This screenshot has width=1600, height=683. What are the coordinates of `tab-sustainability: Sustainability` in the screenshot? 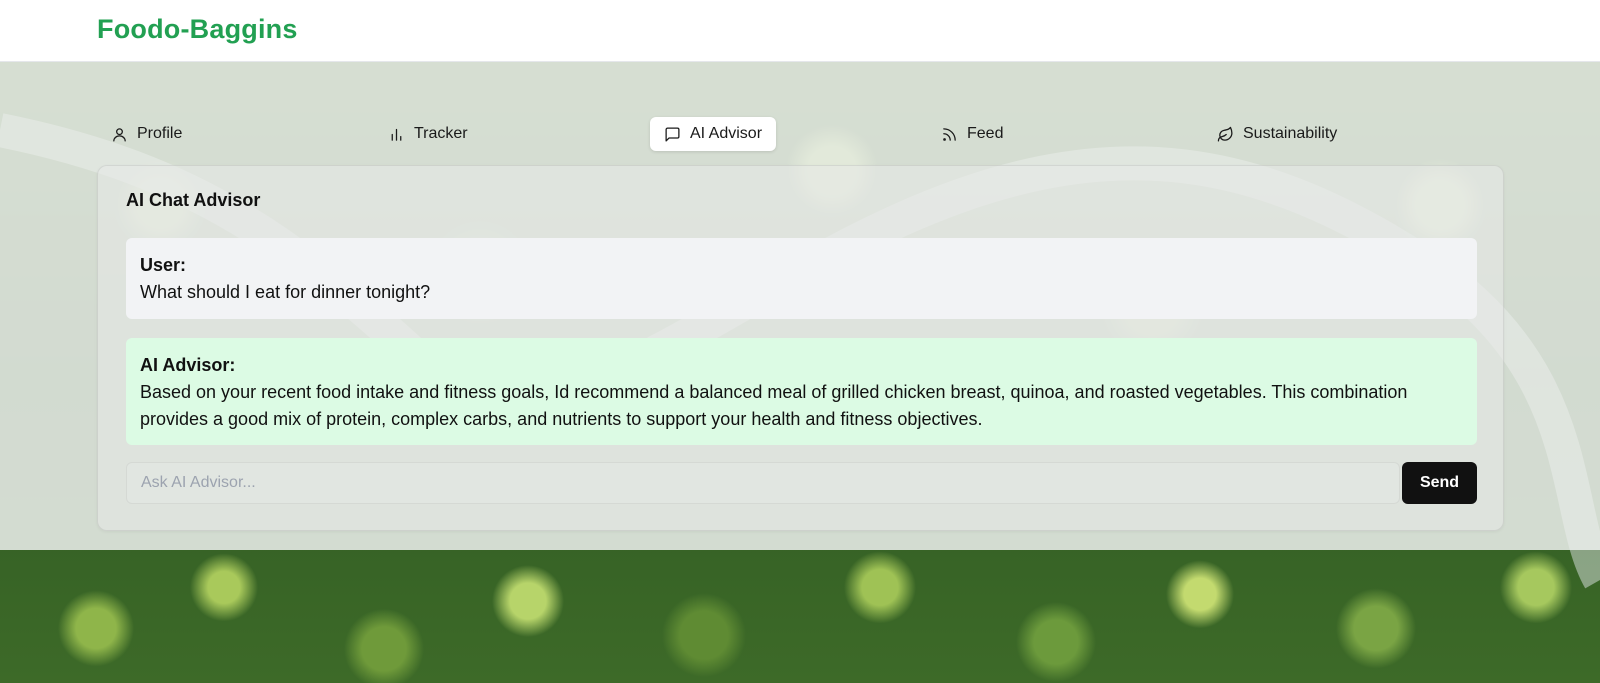 It's located at (1277, 134).